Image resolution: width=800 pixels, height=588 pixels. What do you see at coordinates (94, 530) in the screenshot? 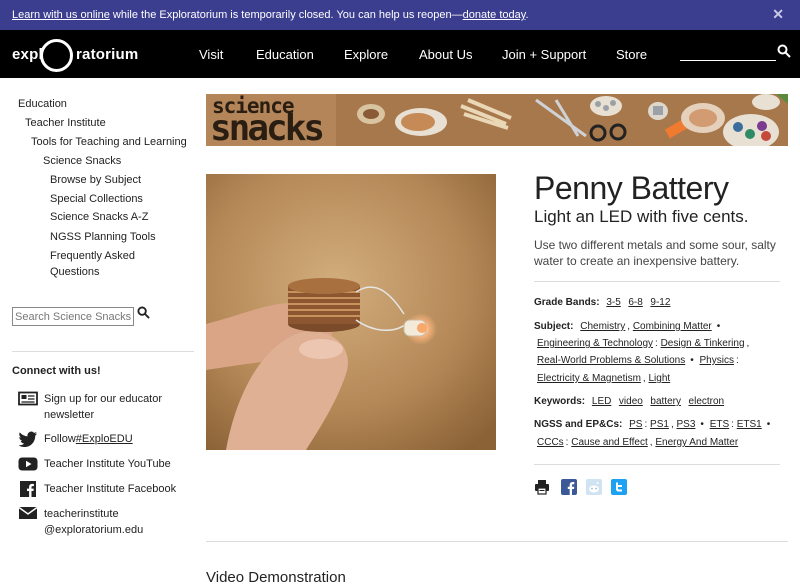
I see `email-link-line2: @exploratorium.edu` at bounding box center [94, 530].